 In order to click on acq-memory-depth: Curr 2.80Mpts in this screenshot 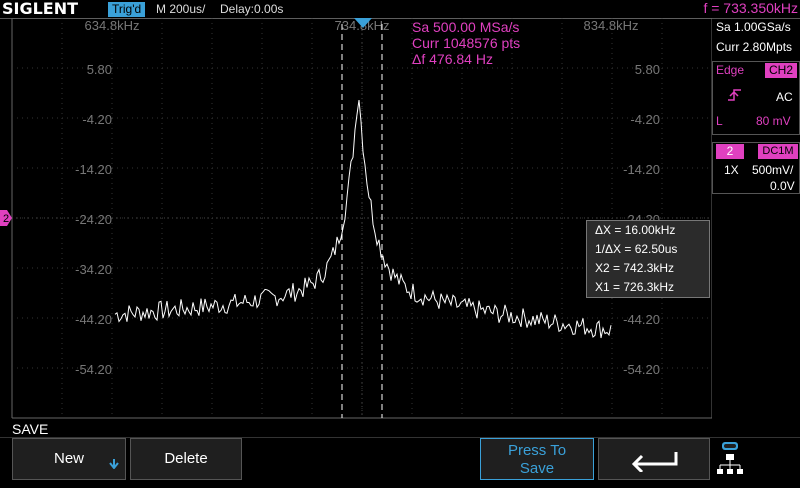, I will do `click(754, 47)`.